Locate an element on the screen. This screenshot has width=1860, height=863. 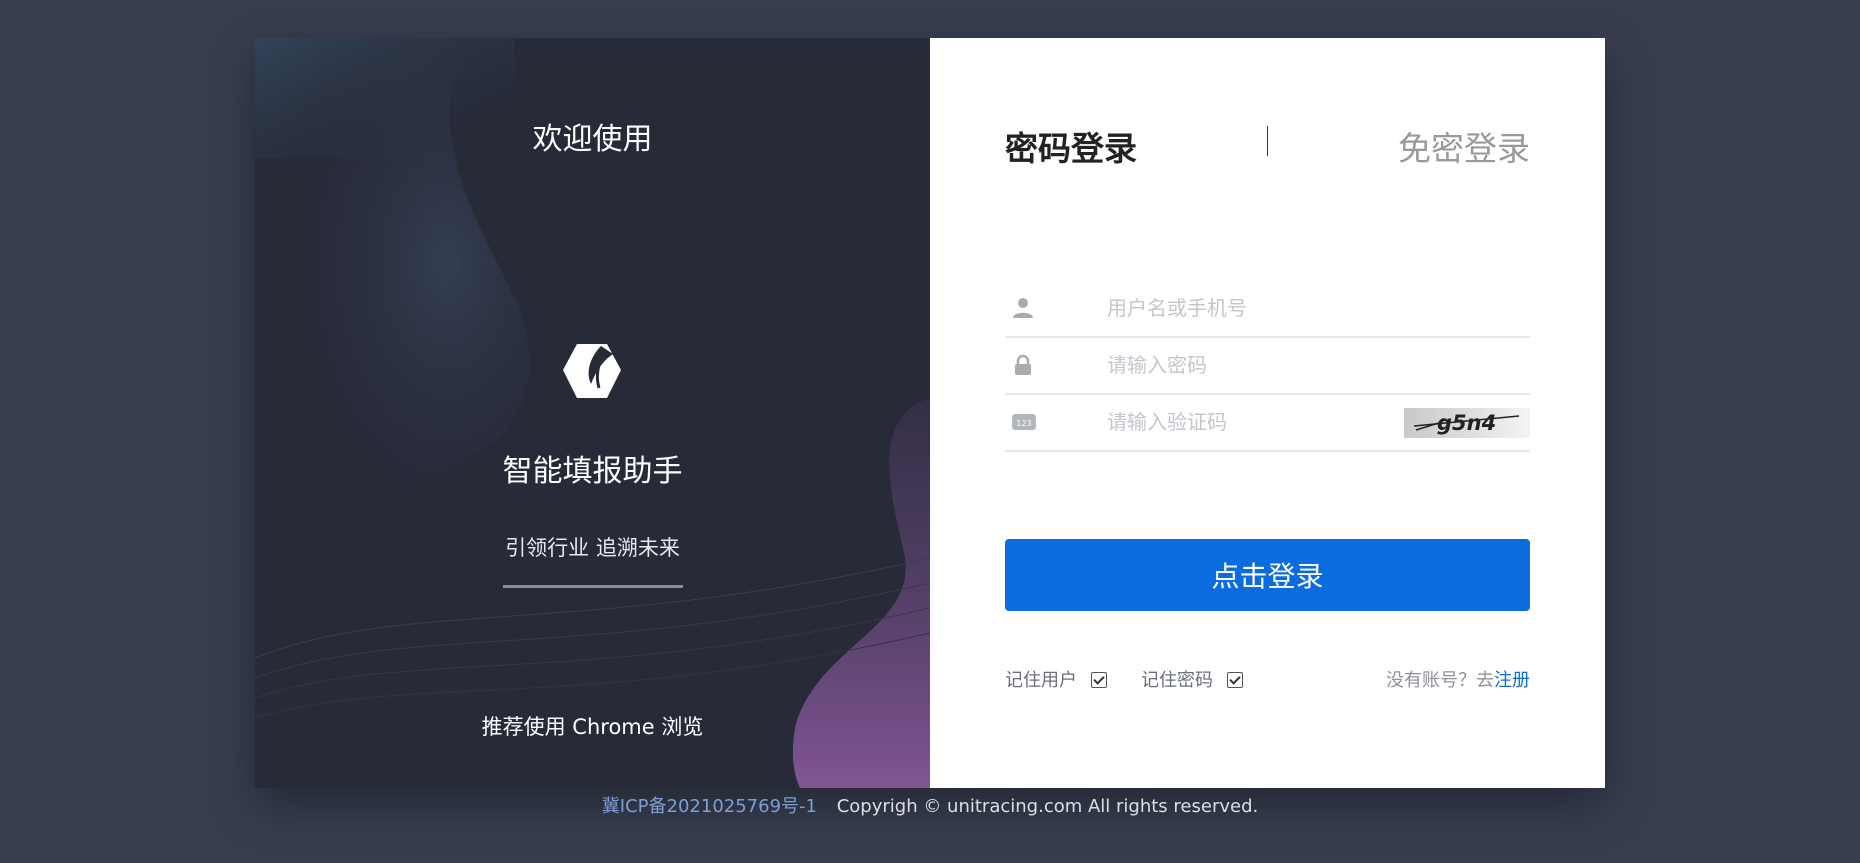
keypad-123-icon: 123 is located at coordinates (1024, 422).